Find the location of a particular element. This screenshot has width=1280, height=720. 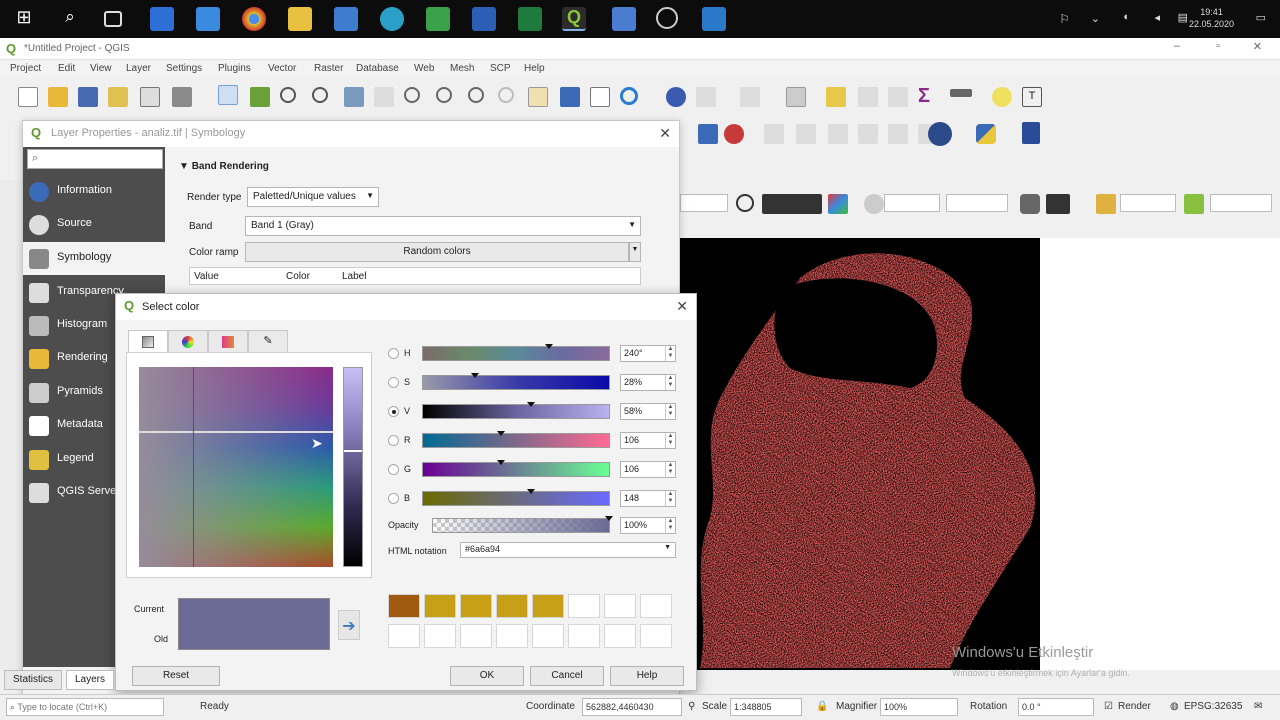

merge-feature-icon is located at coordinates (898, 134).